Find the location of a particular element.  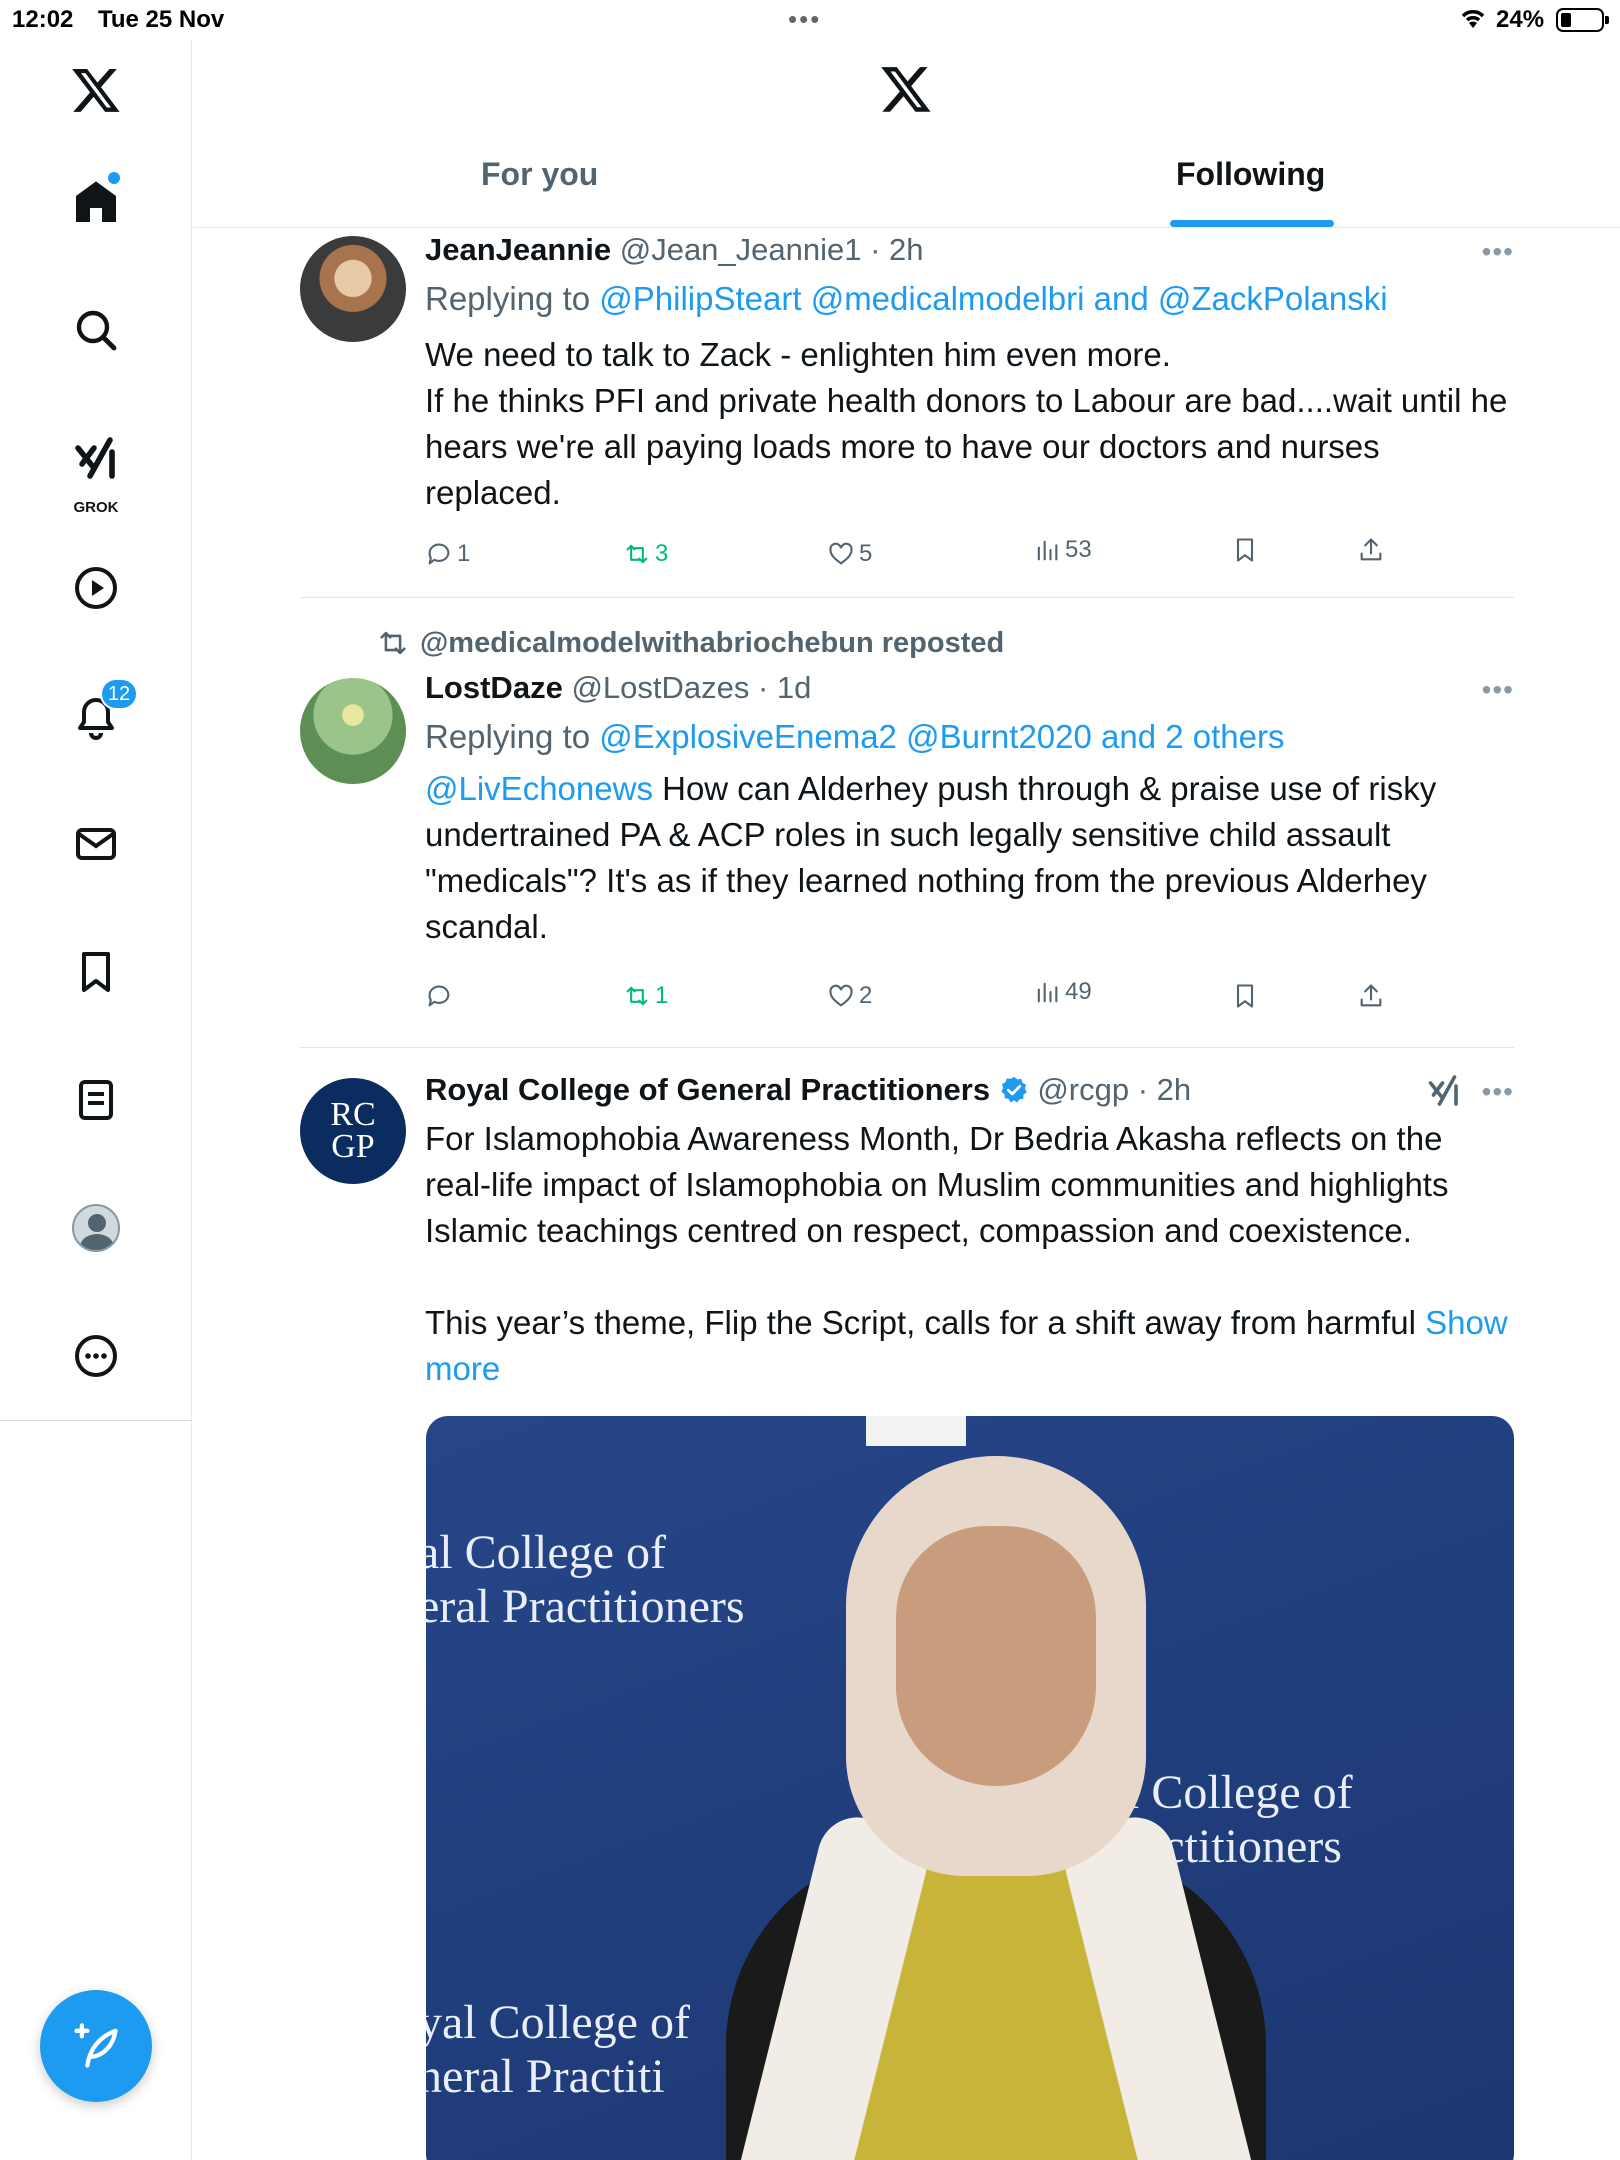

repost-count: 1 is located at coordinates (662, 995).